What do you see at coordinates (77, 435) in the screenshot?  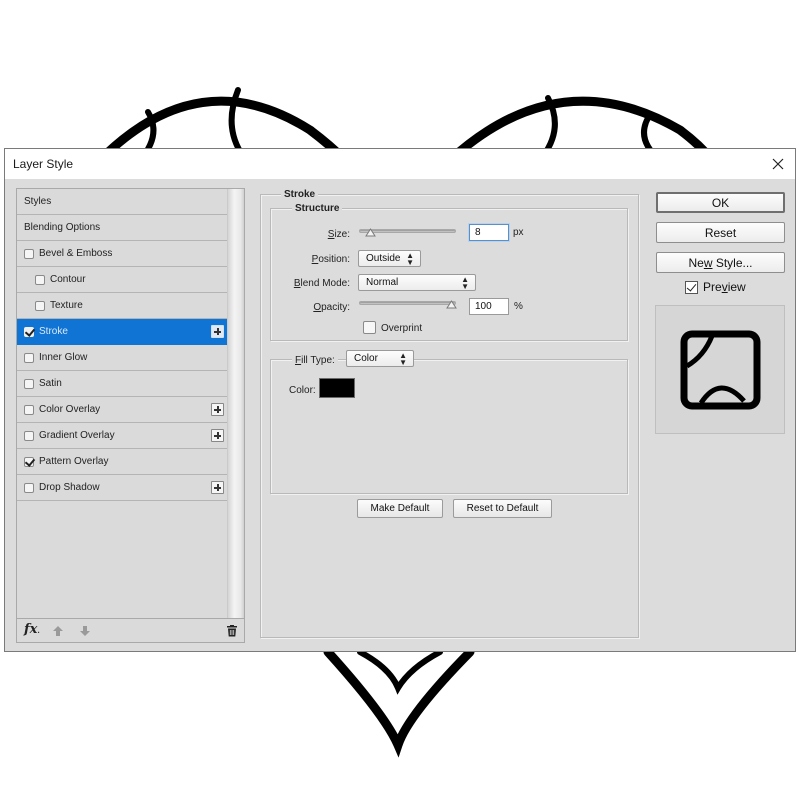 I see `style-item-label: Gradient Overlay` at bounding box center [77, 435].